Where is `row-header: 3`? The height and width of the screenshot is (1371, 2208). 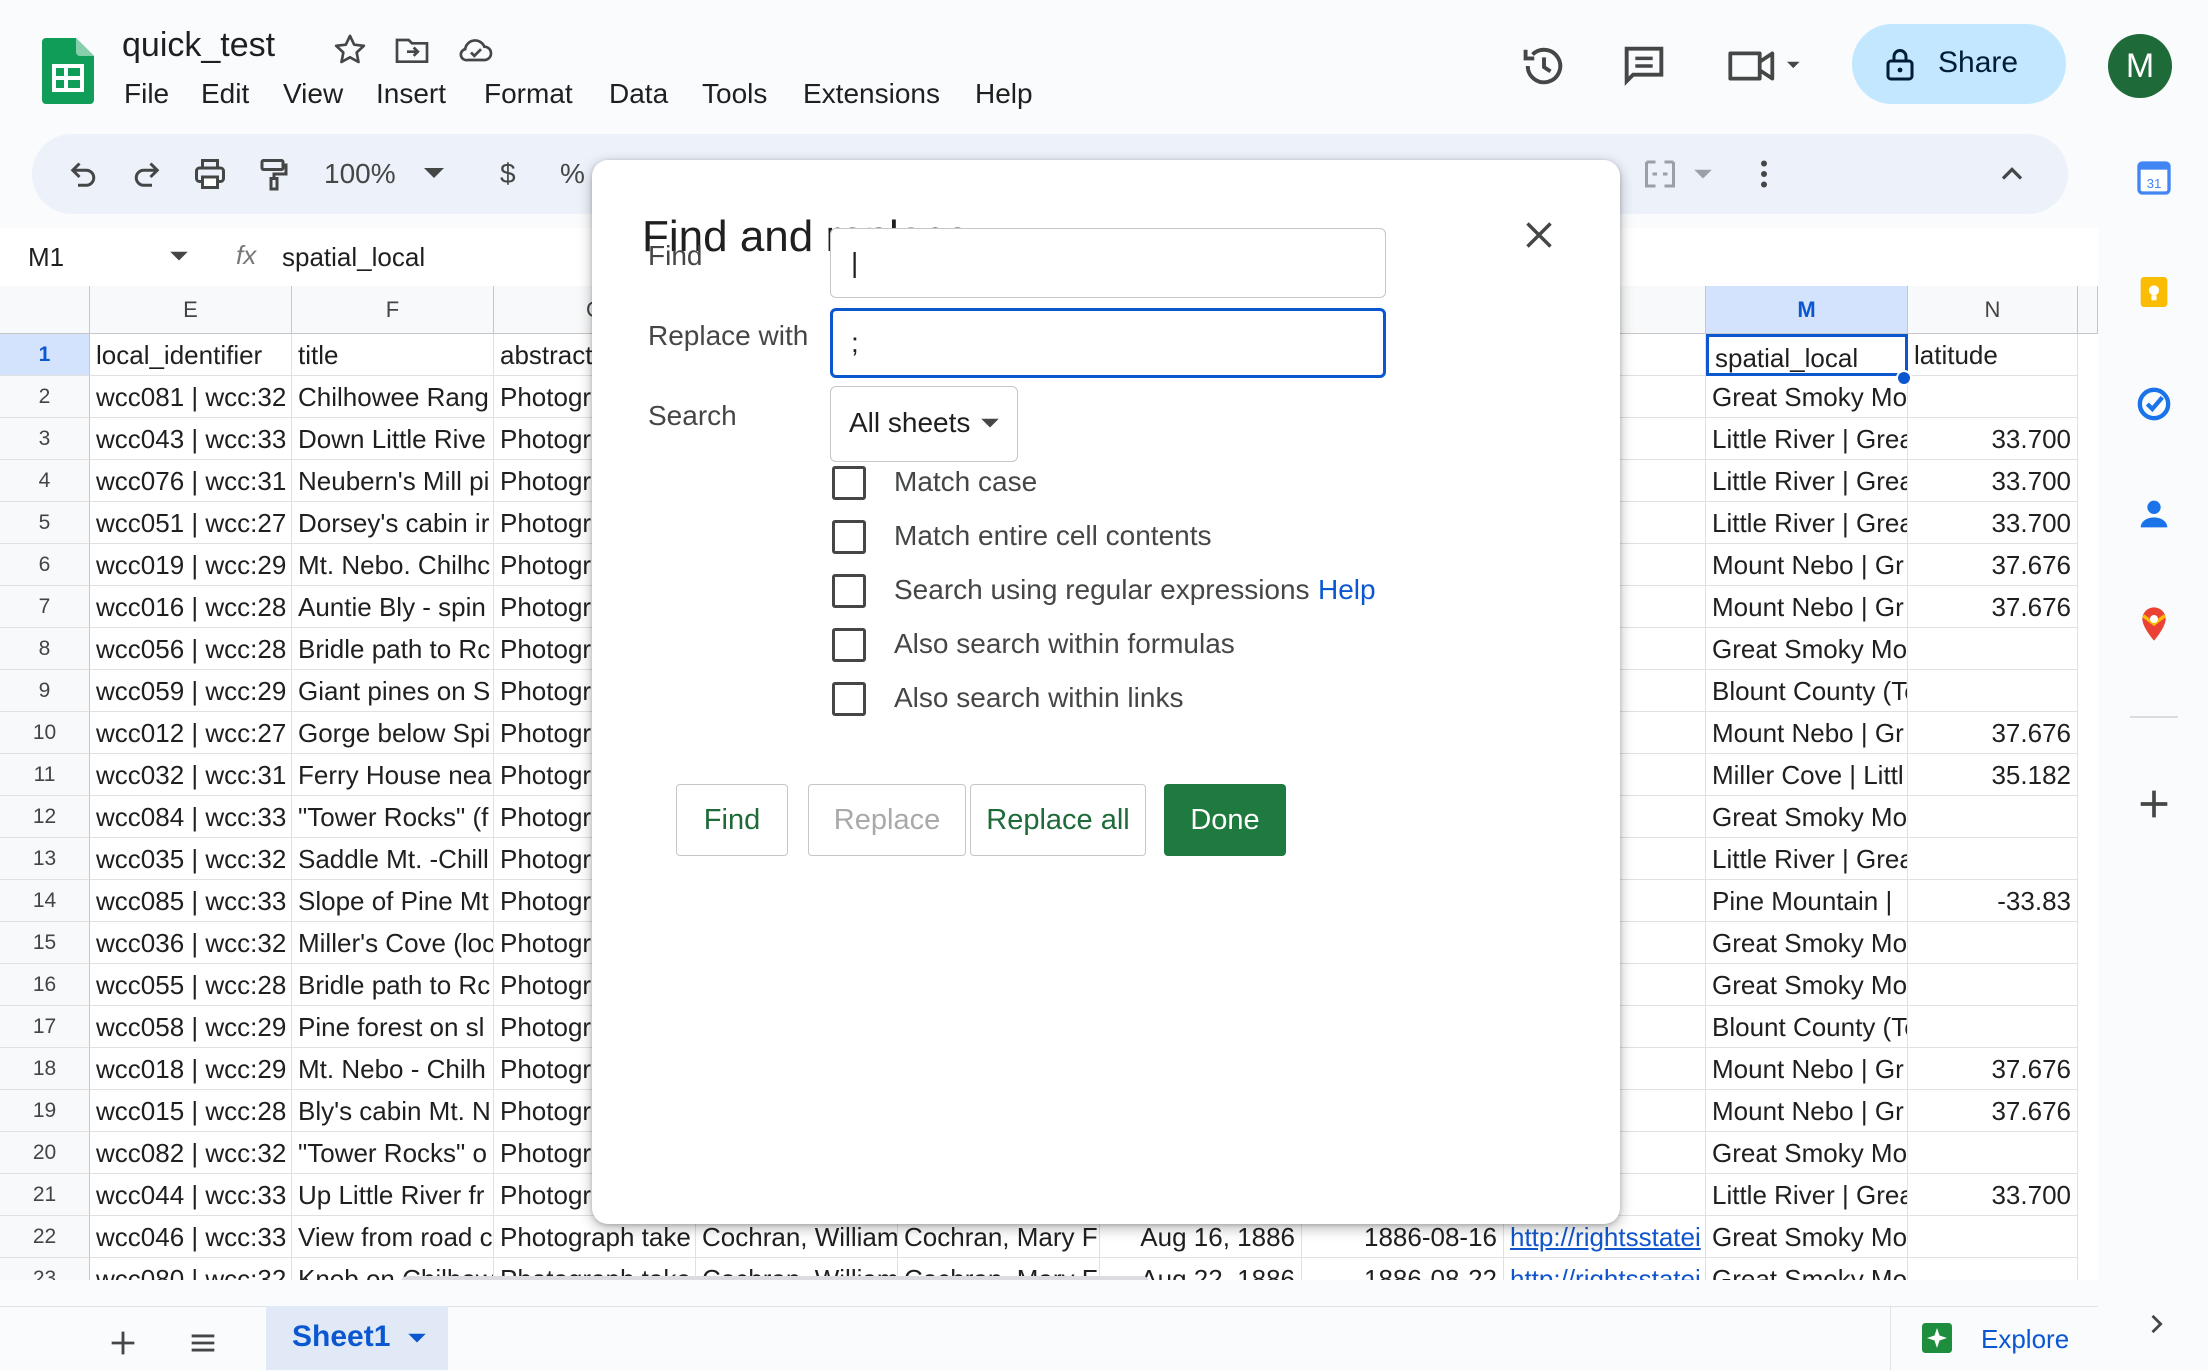 row-header: 3 is located at coordinates (45, 439).